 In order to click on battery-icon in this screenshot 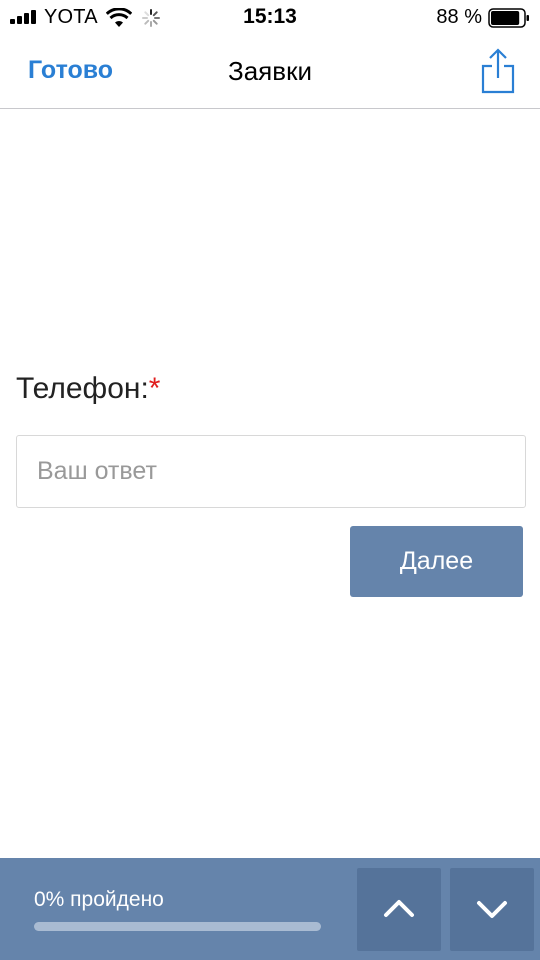, I will do `click(508, 18)`.